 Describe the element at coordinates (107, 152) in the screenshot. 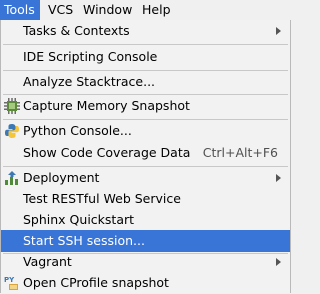

I see `menu-item-label: Show Code Coverage Data` at that location.